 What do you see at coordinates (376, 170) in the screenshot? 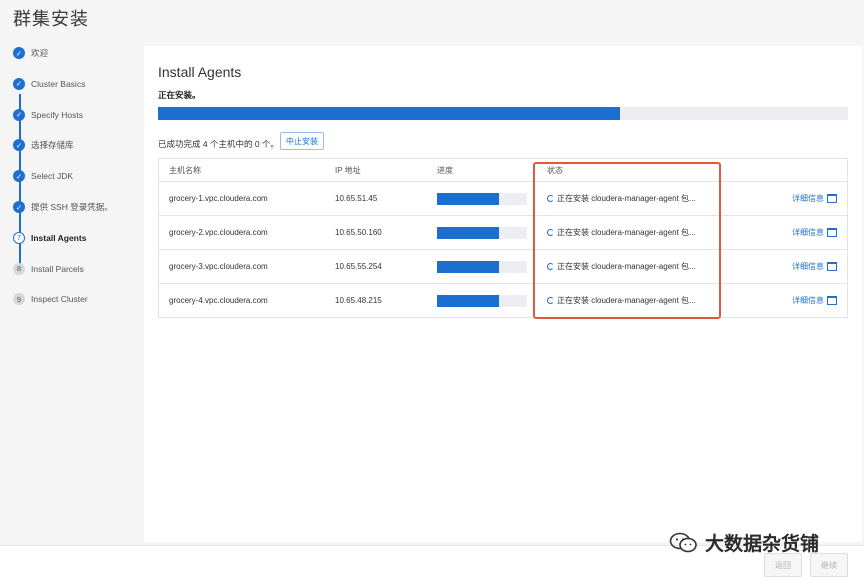
I see `col-header-ip: IP 地址` at bounding box center [376, 170].